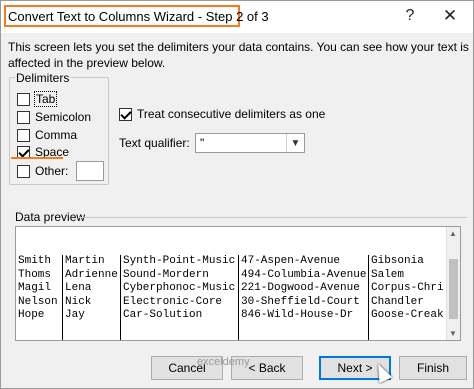 The image size is (474, 389). I want to click on preview-column-2: Martin Adrienne Lena Nick Jay, so click(91, 297).